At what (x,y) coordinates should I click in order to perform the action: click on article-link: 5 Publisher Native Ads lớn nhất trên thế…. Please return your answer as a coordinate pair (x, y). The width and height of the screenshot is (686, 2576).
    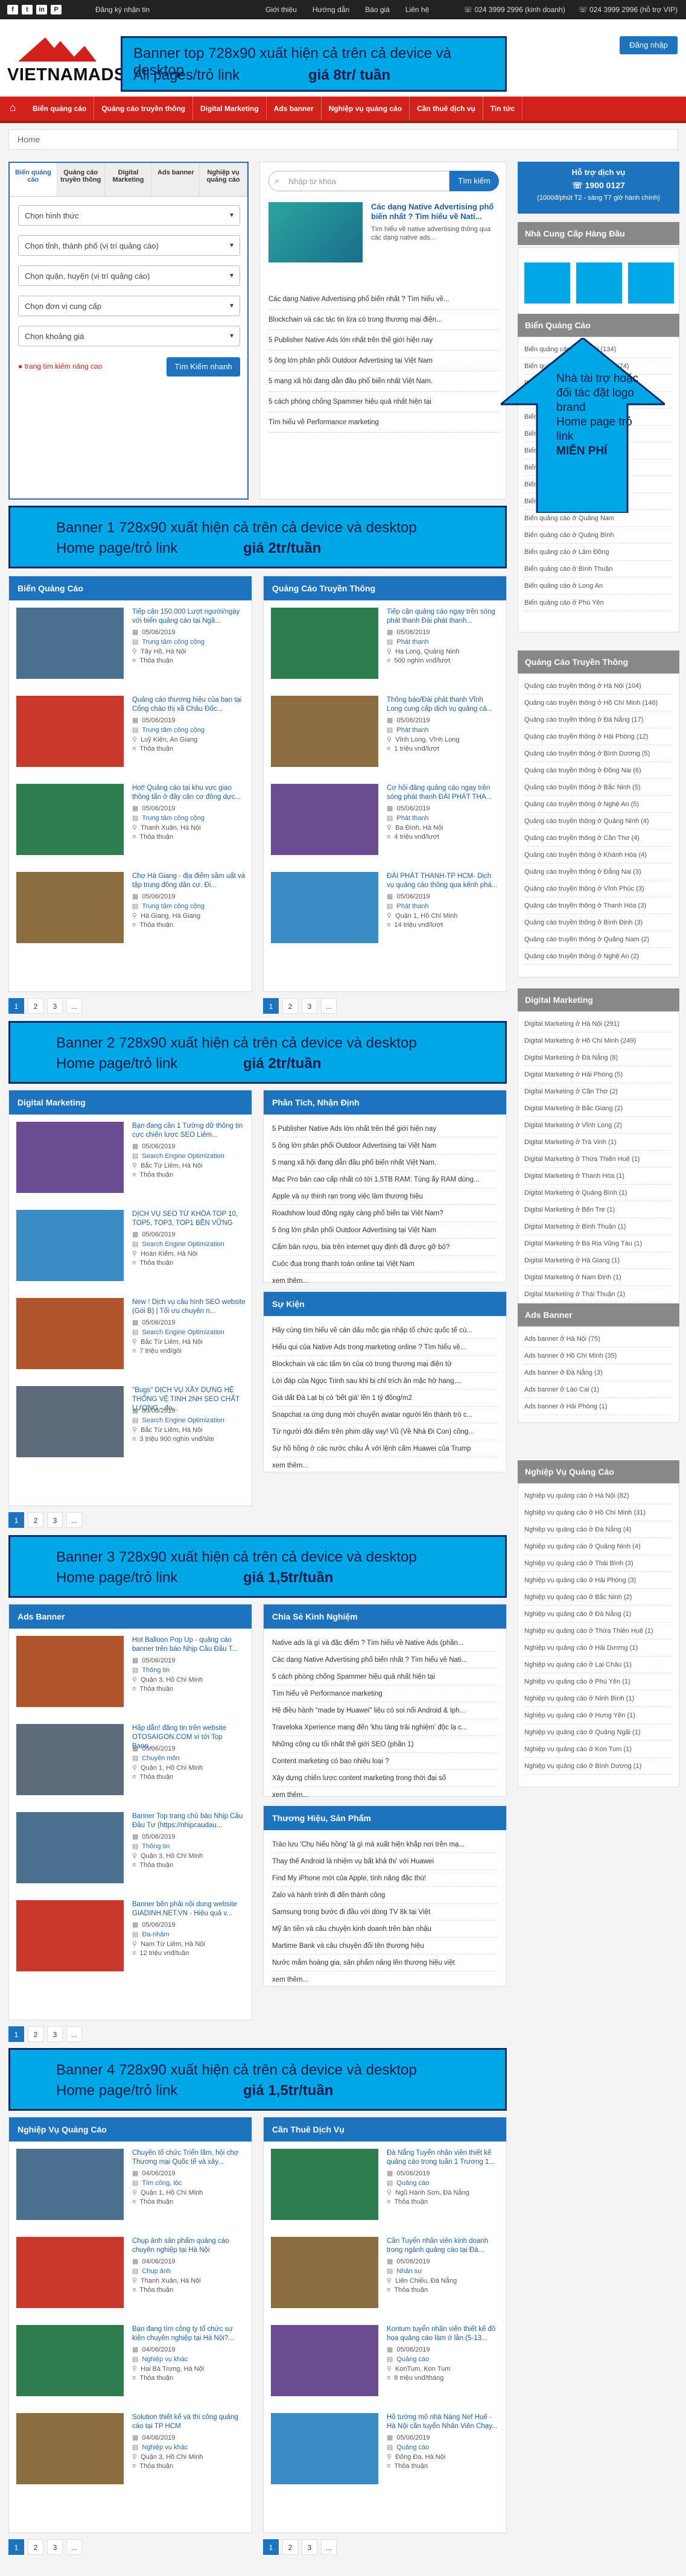
    Looking at the image, I should click on (383, 341).